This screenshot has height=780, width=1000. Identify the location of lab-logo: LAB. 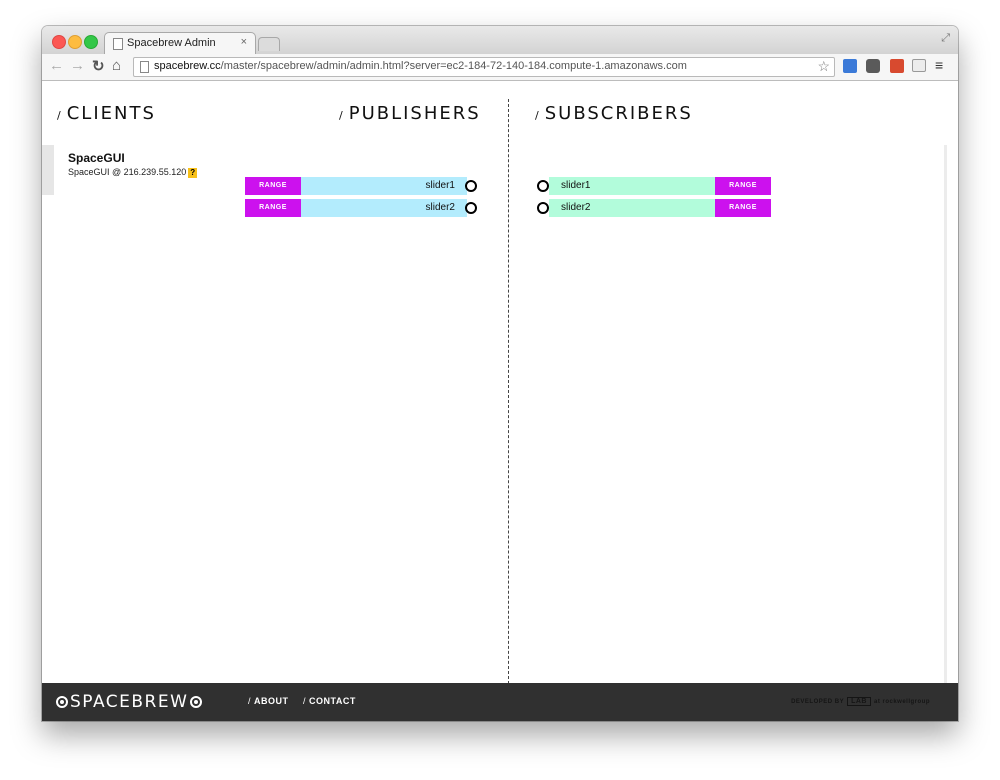
(859, 701).